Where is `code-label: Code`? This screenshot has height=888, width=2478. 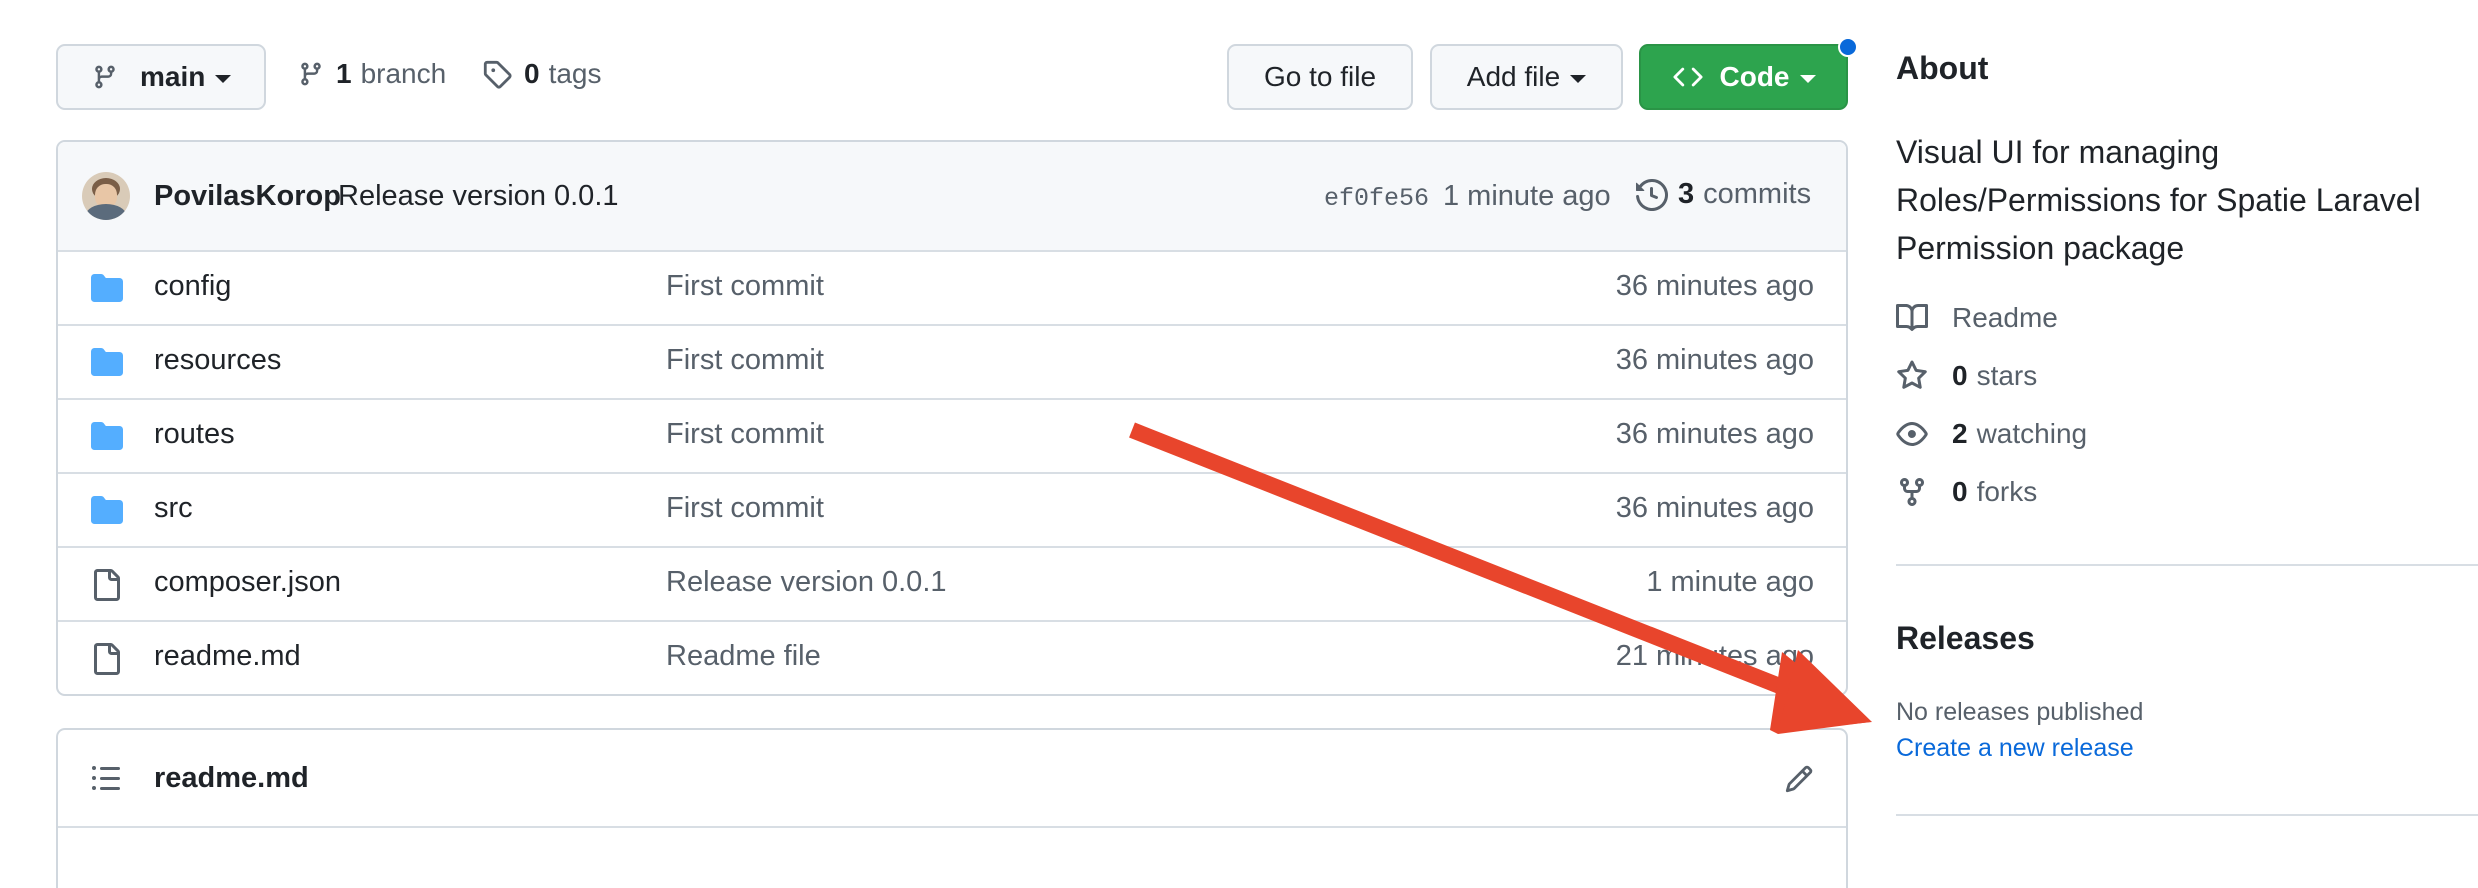 code-label: Code is located at coordinates (1754, 76).